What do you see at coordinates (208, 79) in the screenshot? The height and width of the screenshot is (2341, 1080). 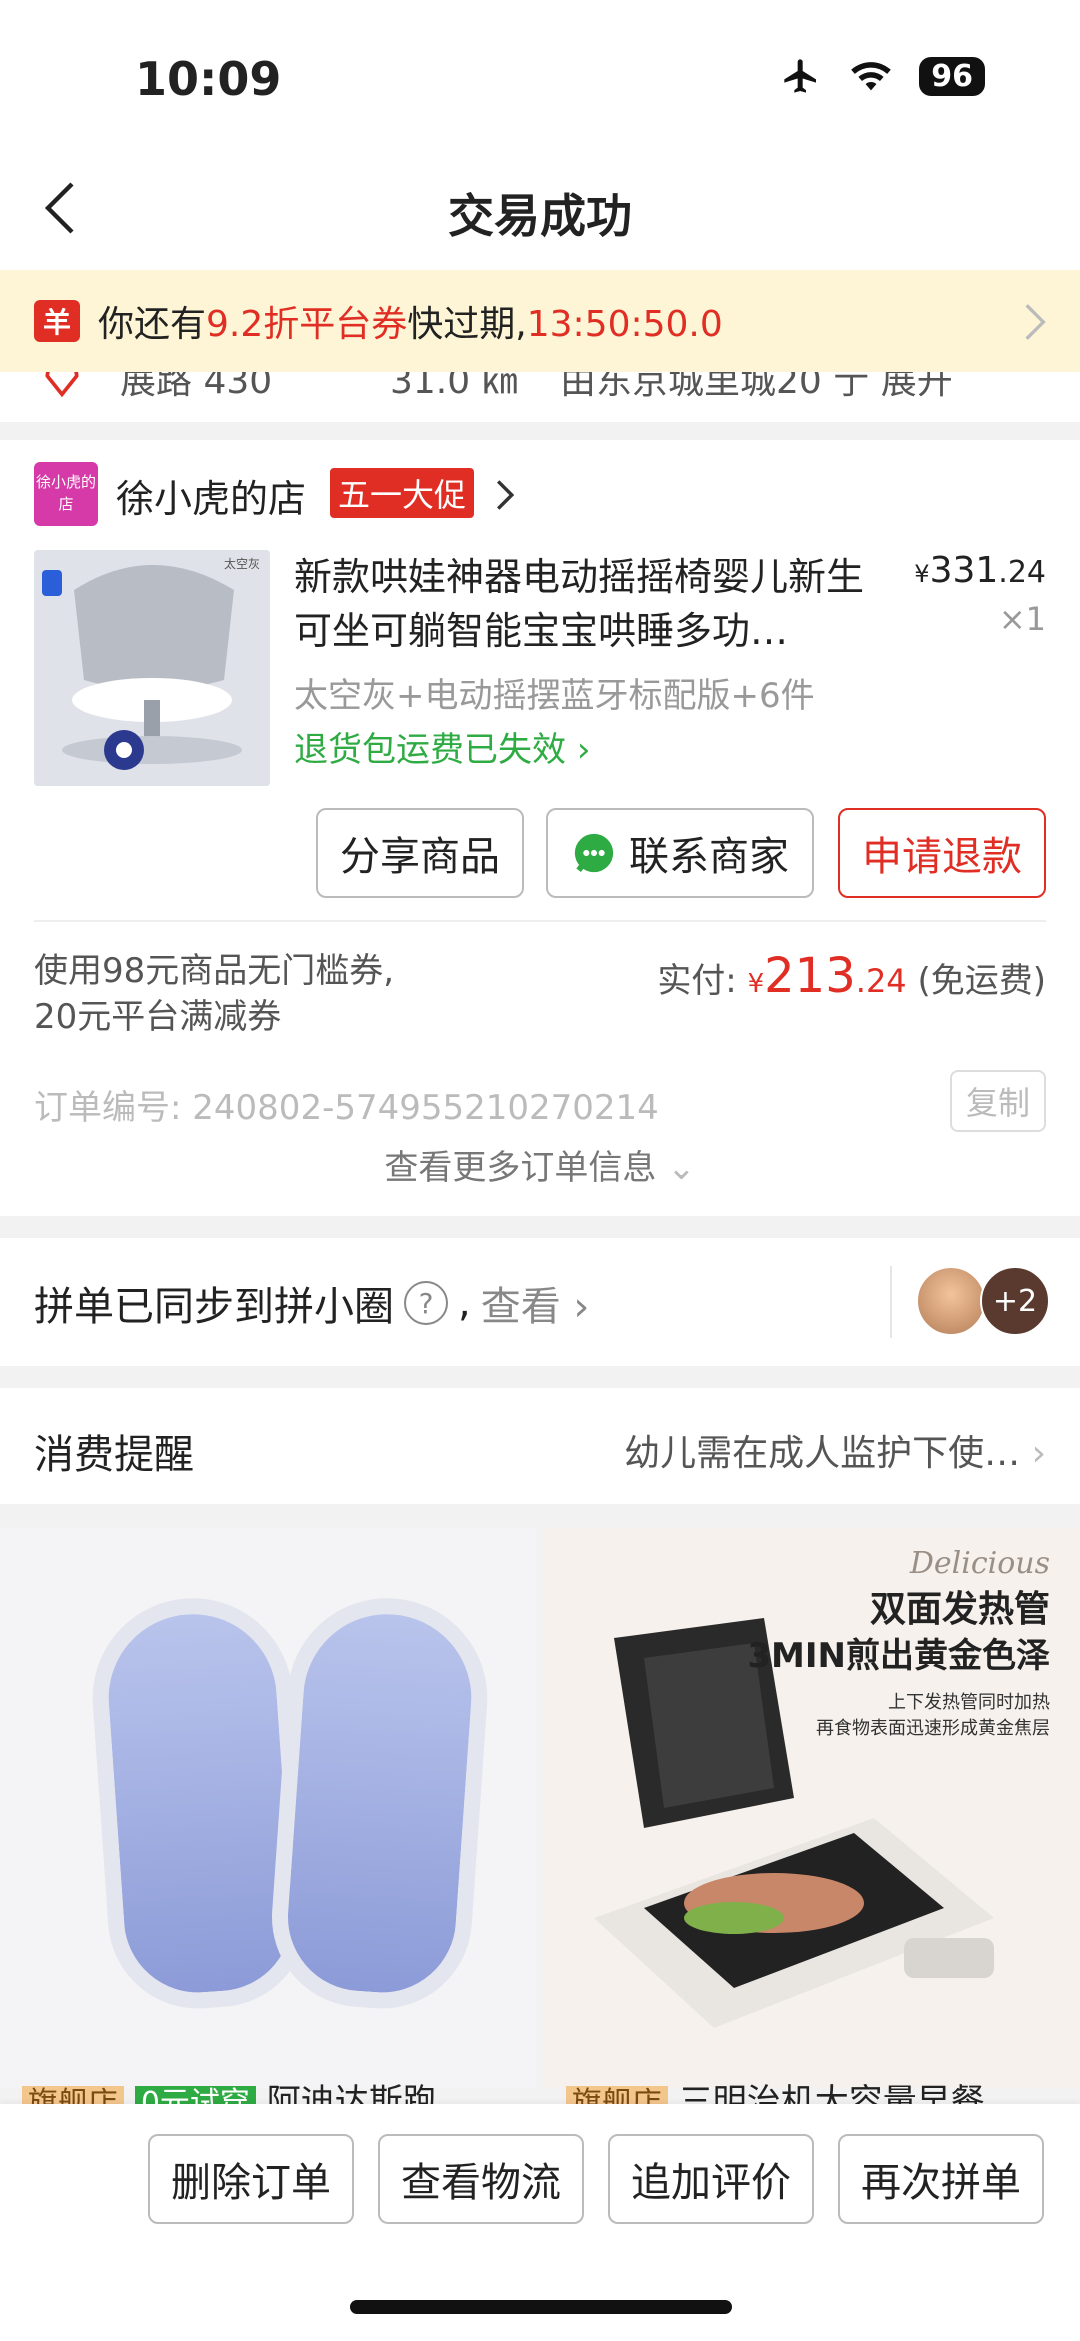 I see `status-time: 10:09` at bounding box center [208, 79].